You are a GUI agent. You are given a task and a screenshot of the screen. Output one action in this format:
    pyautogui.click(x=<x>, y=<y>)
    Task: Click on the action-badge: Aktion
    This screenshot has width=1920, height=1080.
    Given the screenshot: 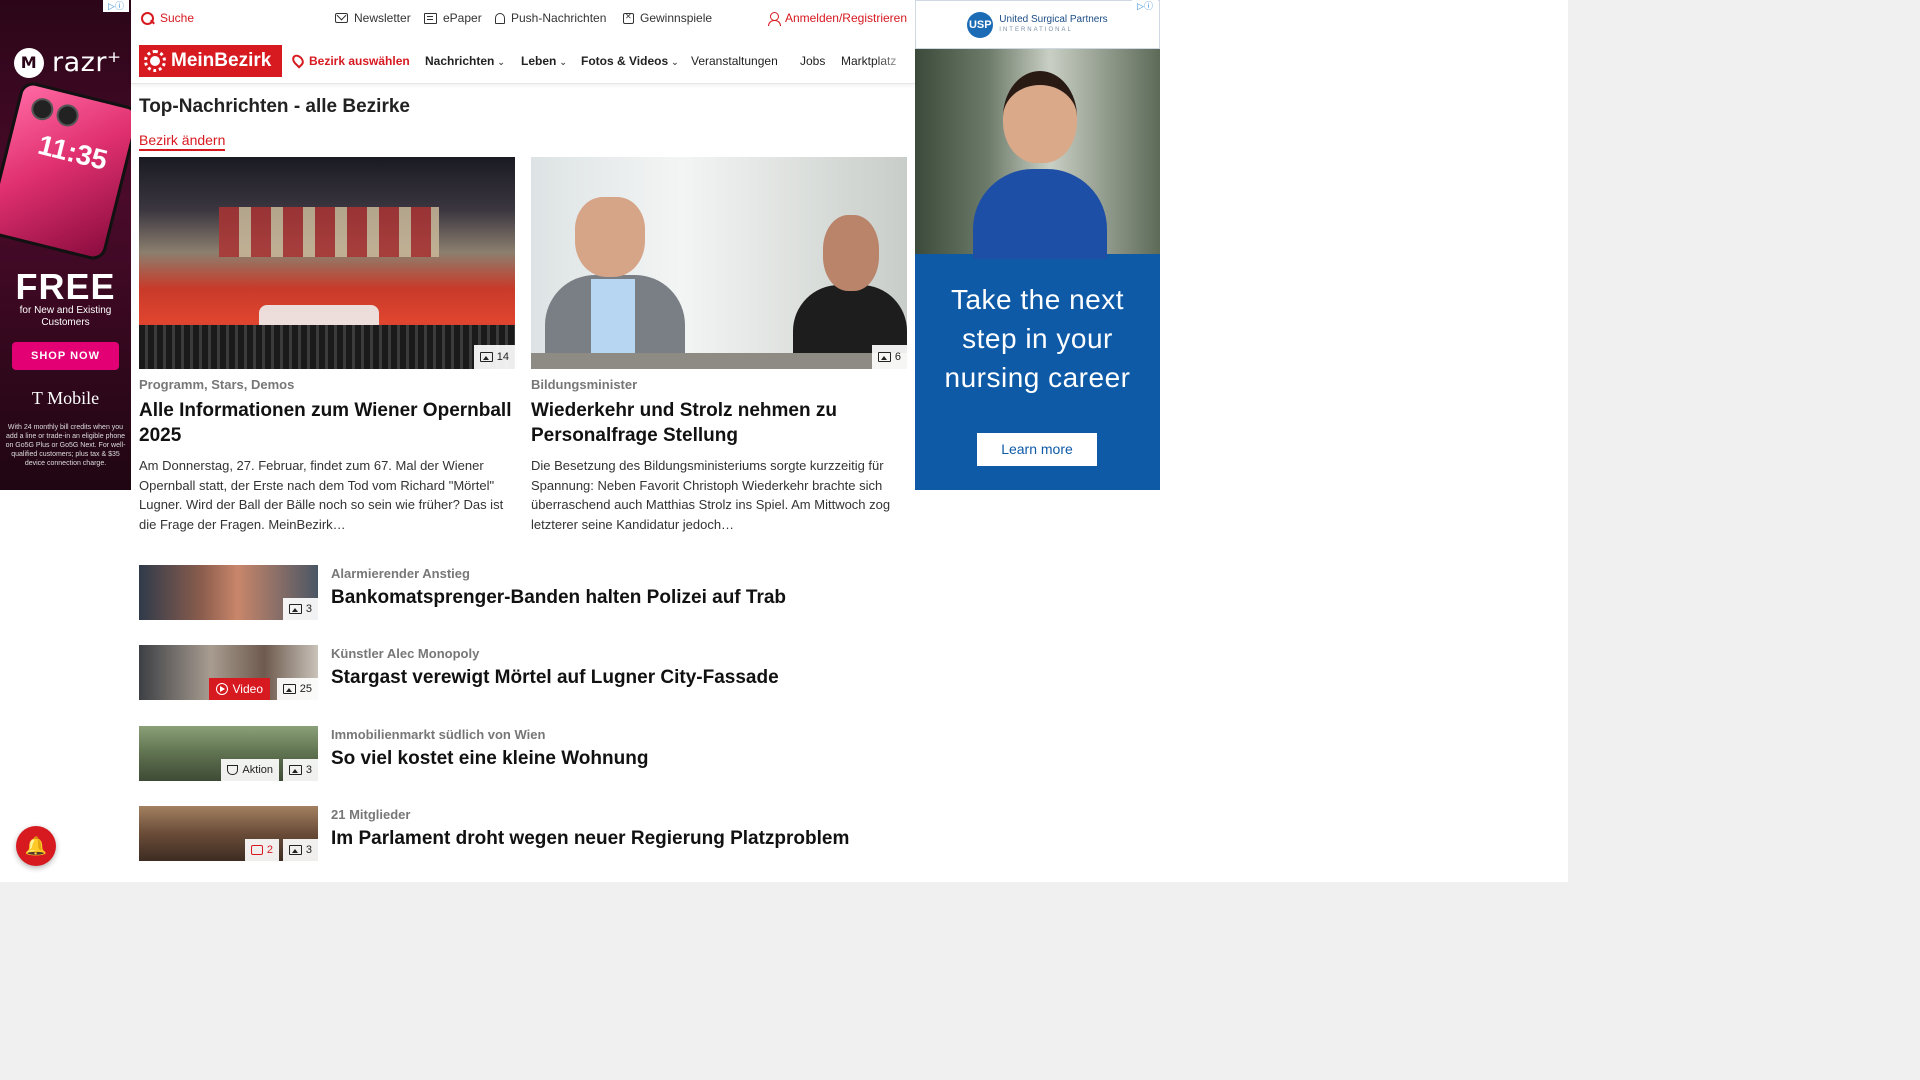 What is the action you would take?
    pyautogui.click(x=250, y=770)
    